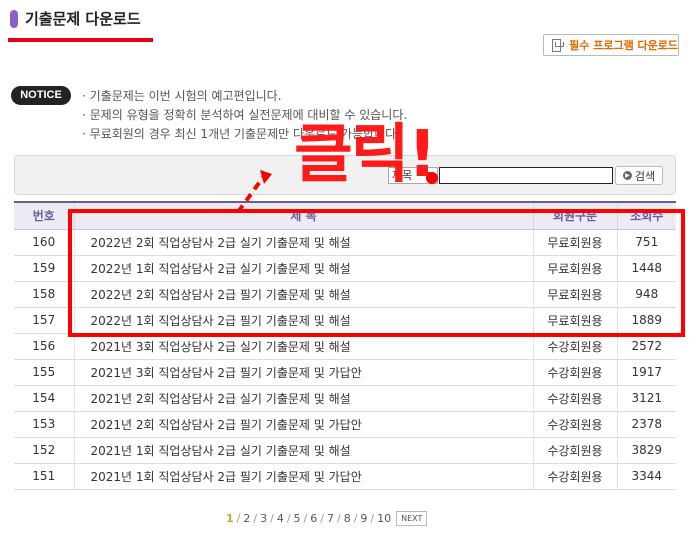  Describe the element at coordinates (44, 215) in the screenshot. I see `header-no: 번호` at that location.